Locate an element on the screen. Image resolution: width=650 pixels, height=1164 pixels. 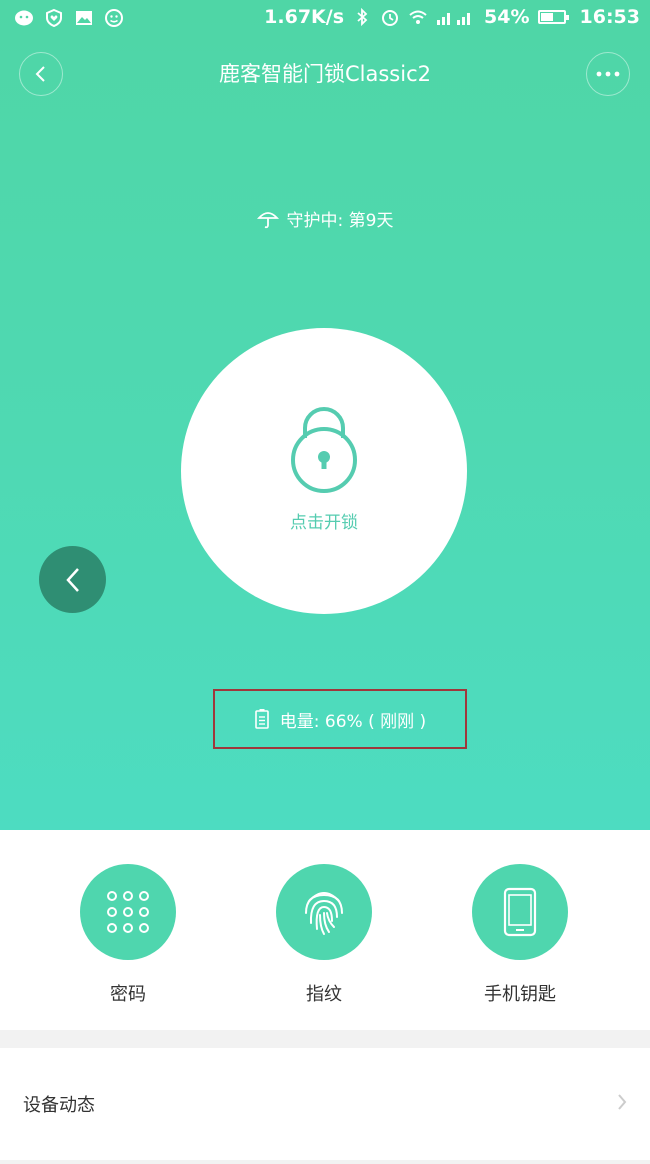
unlock-label: 点击开锁 is located at coordinates (324, 523).